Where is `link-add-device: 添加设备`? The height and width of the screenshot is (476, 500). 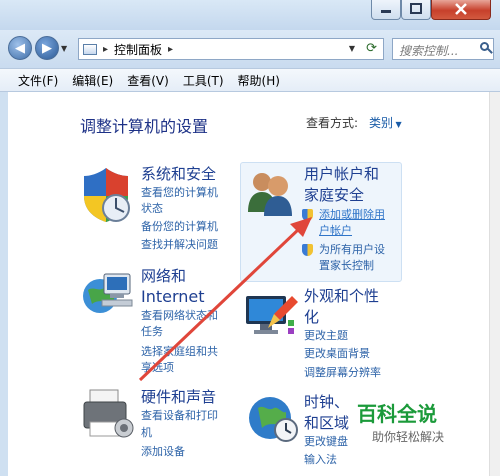
link-add-device: 添加设备 is located at coordinates (163, 452).